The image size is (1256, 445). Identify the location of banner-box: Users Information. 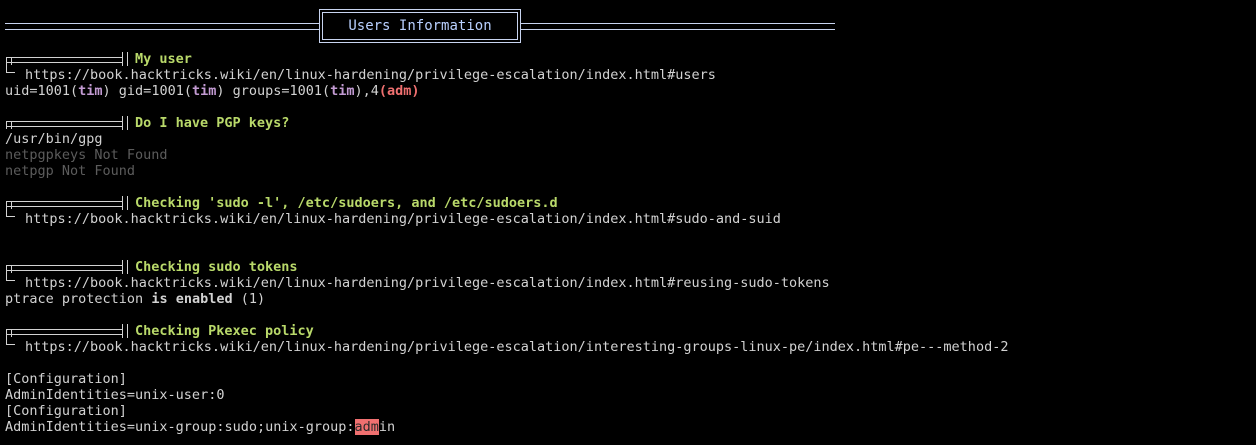
(420, 26).